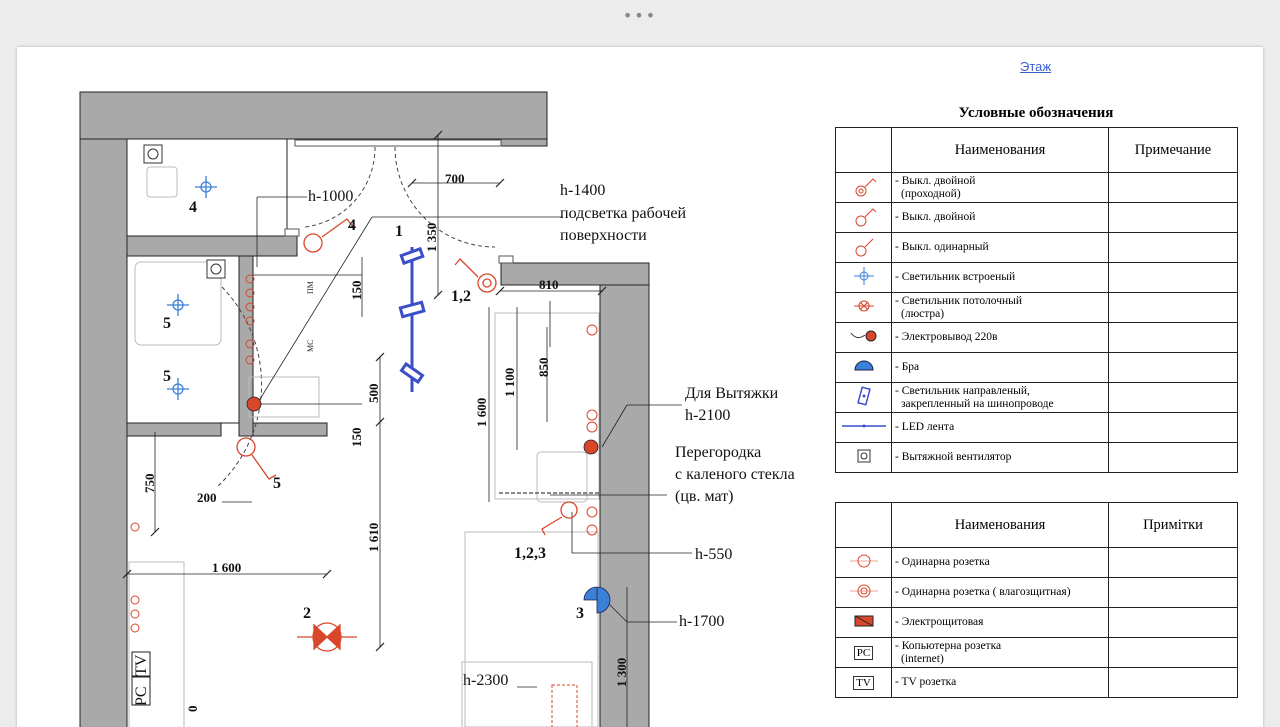  I want to click on note-hood: h-2100, so click(707, 415).